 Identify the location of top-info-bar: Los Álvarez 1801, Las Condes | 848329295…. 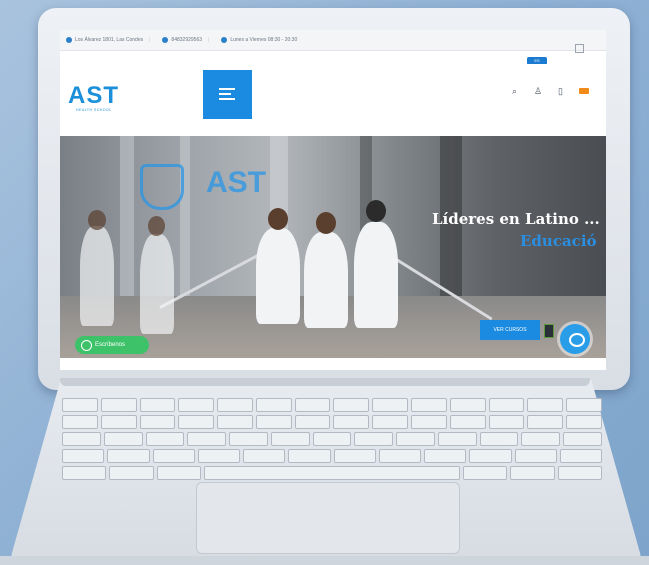
(333, 41).